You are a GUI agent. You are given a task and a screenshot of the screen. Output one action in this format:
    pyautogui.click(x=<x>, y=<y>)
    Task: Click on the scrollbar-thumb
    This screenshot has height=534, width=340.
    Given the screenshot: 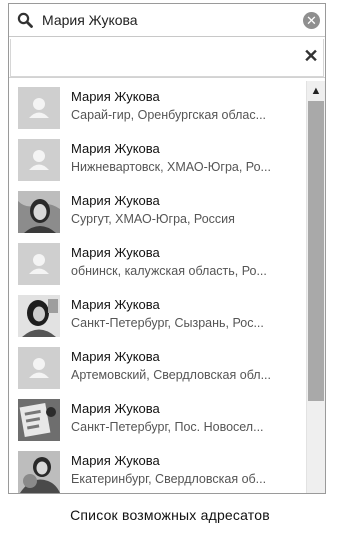 What is the action you would take?
    pyautogui.click(x=316, y=251)
    